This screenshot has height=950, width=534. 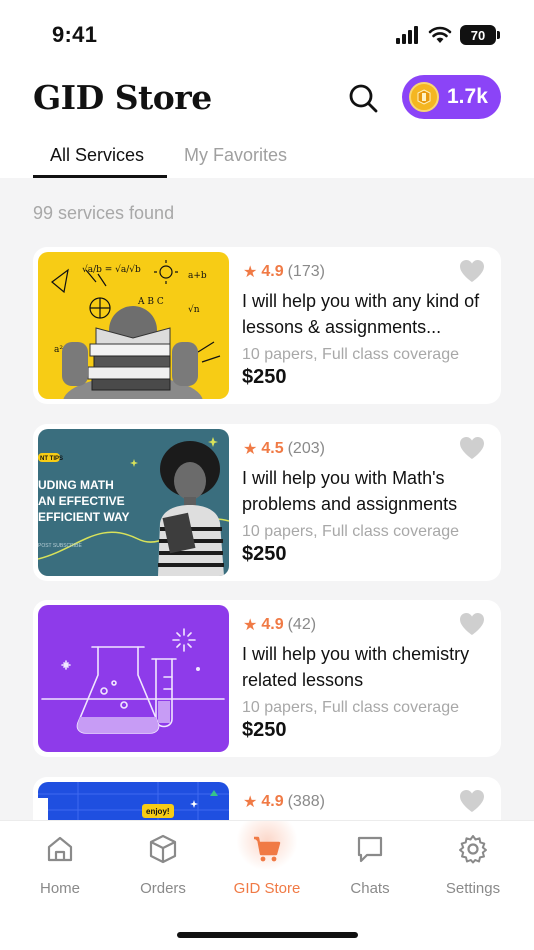 What do you see at coordinates (370, 865) in the screenshot?
I see `nav-chats: Chats` at bounding box center [370, 865].